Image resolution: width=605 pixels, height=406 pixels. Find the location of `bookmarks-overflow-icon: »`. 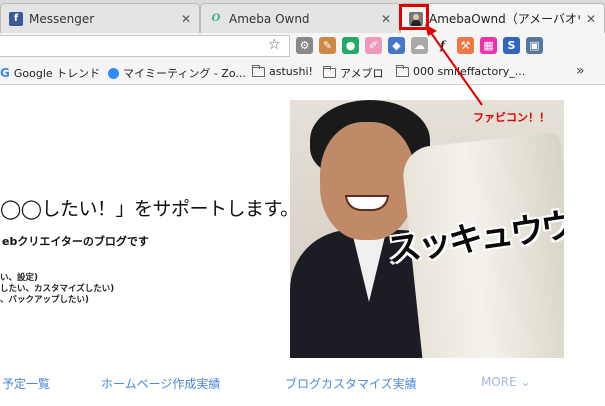

bookmarks-overflow-icon: » is located at coordinates (580, 71).